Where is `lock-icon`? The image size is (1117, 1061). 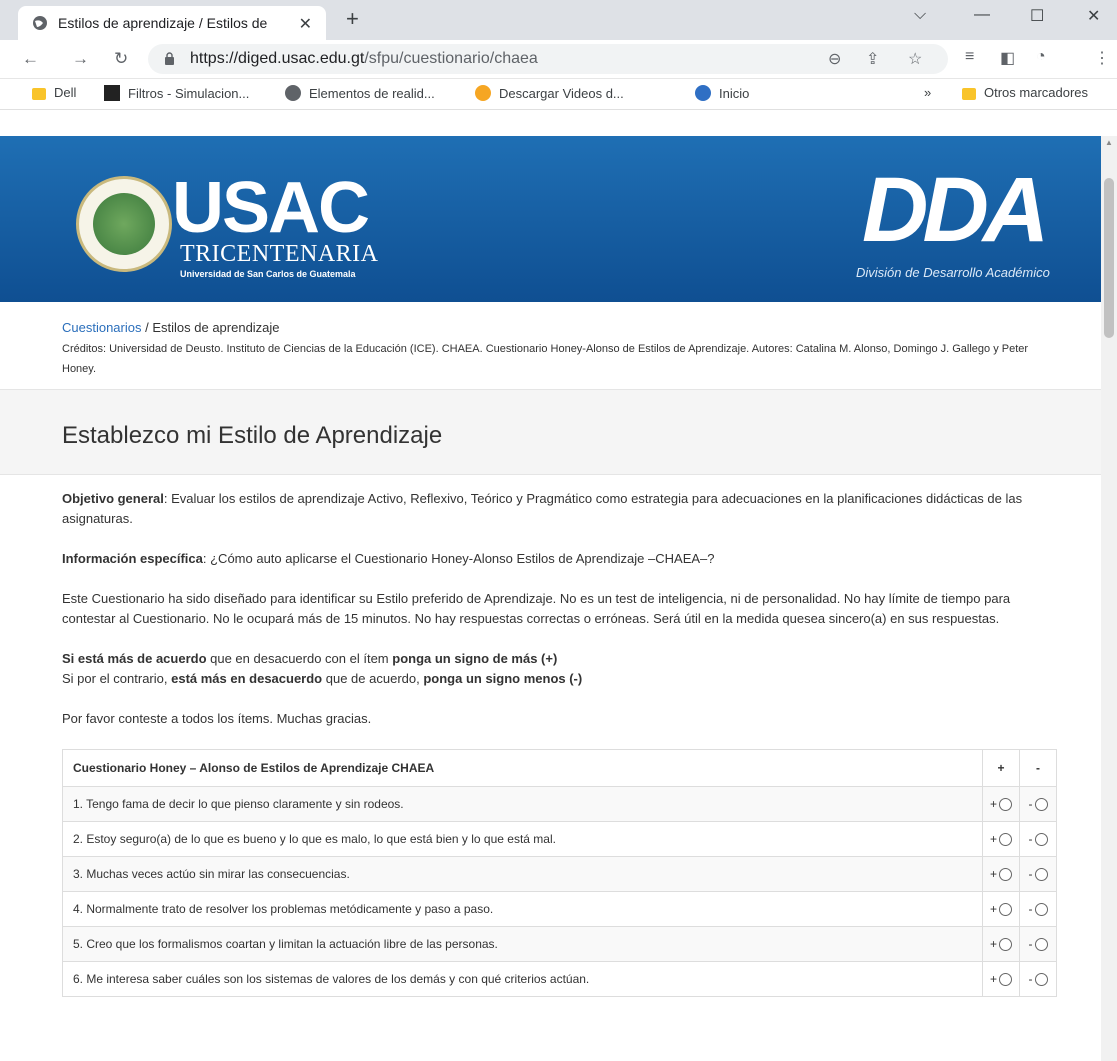
lock-icon is located at coordinates (169, 61).